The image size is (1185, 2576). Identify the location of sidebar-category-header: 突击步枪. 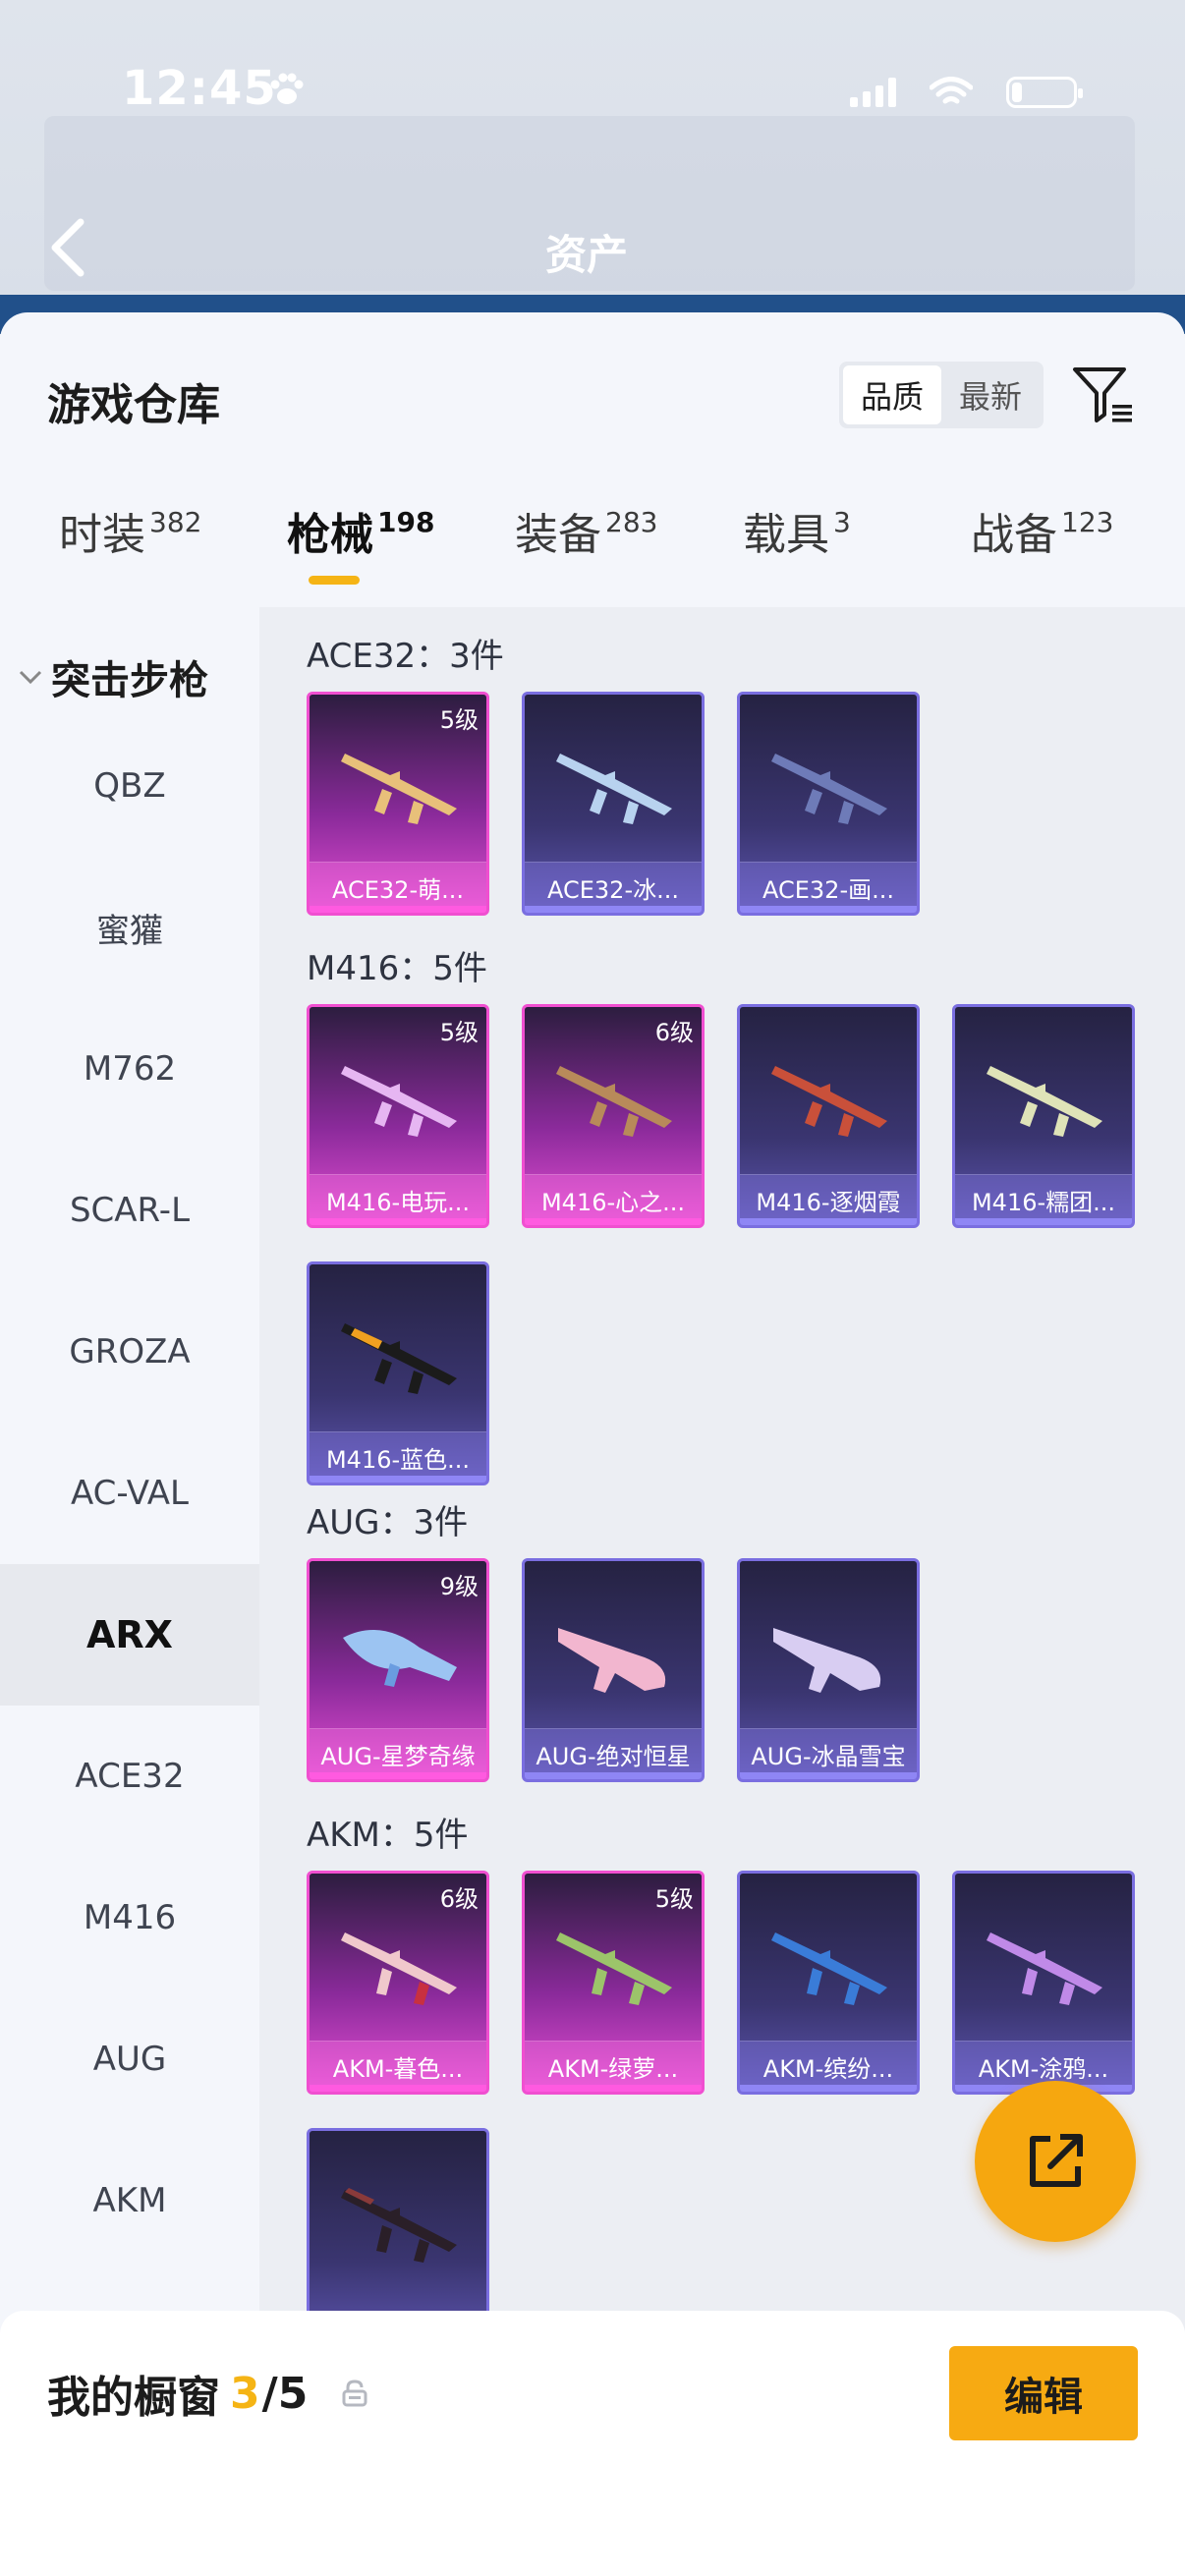
(113, 676).